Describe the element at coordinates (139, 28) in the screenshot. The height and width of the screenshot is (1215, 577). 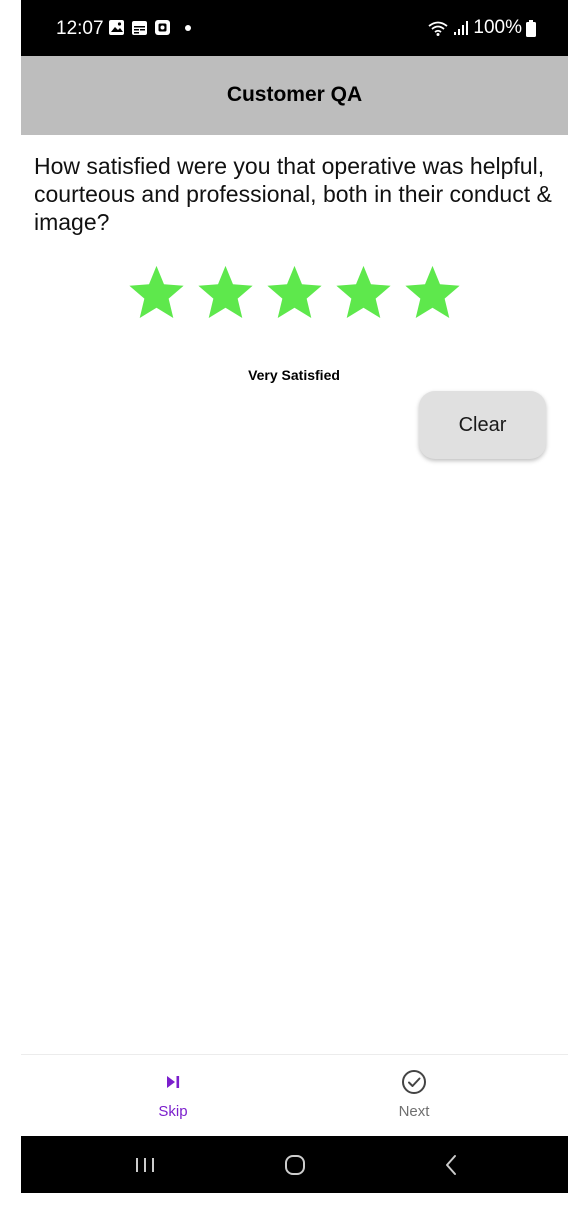
I see `calendar-icon` at that location.